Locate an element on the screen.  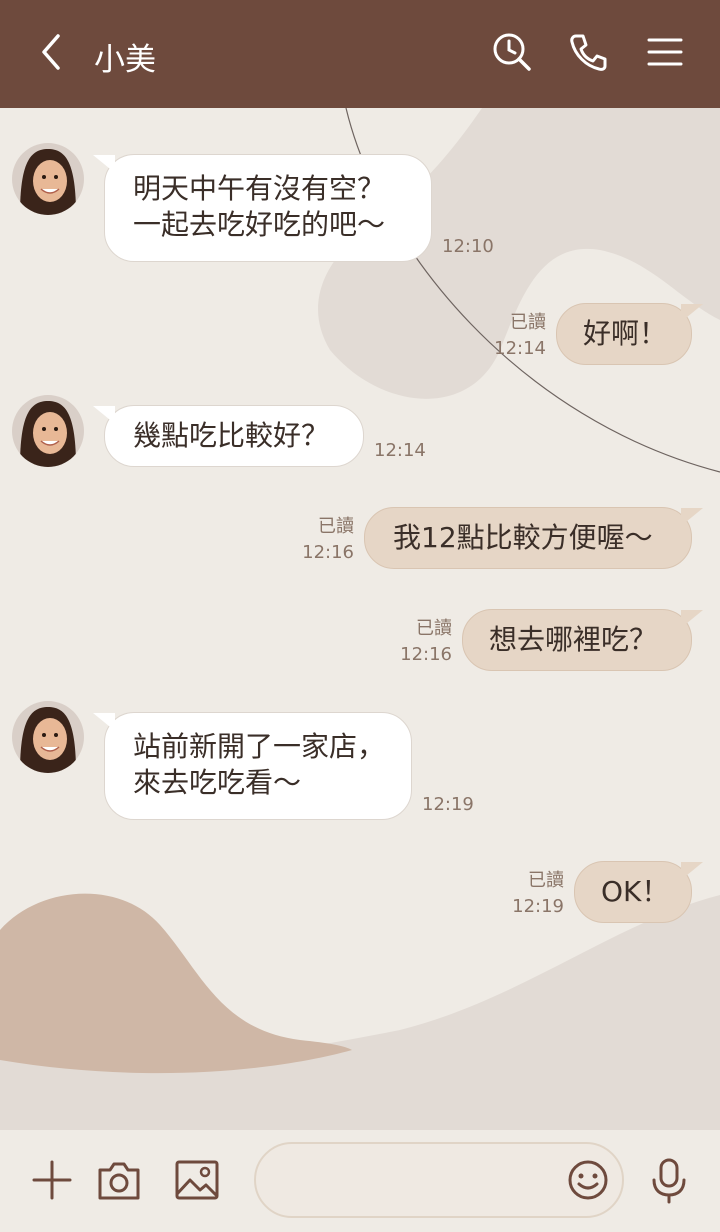
image-icon is located at coordinates (197, 1182).